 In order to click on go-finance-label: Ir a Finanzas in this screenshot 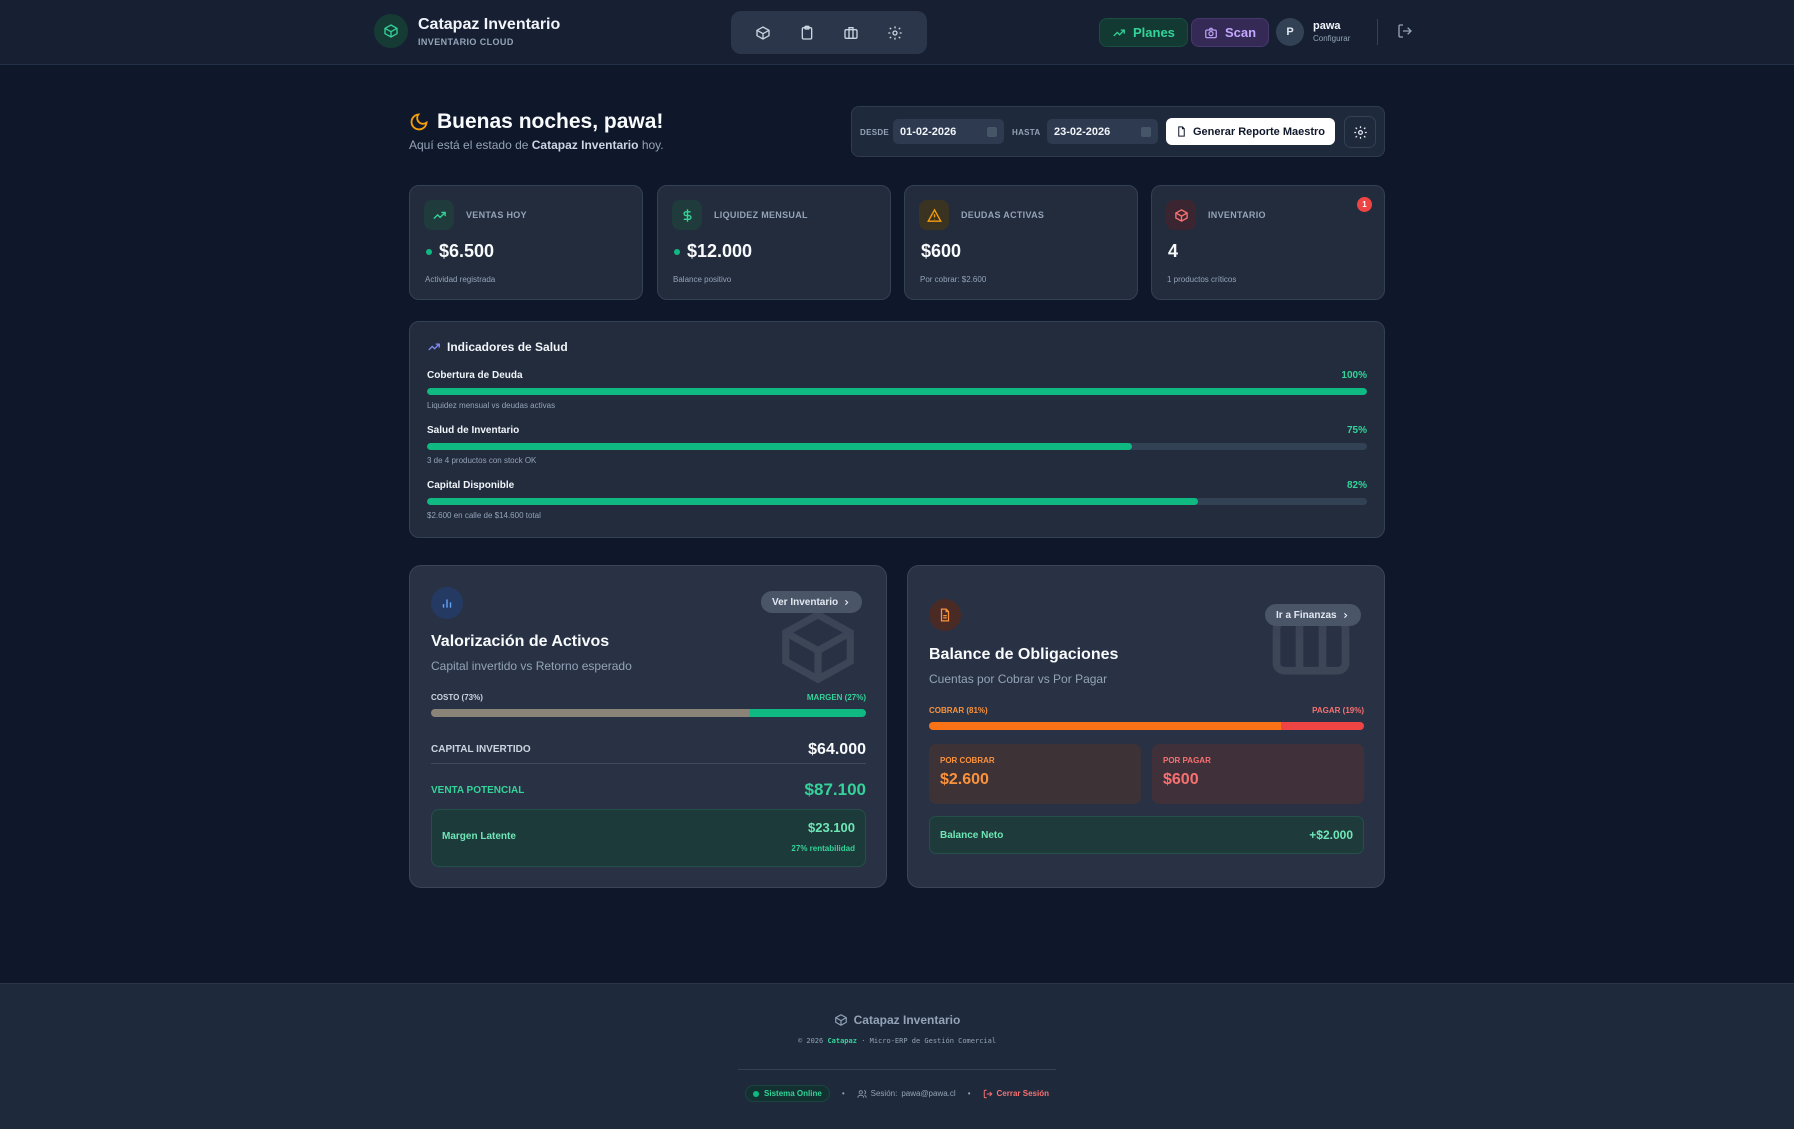, I will do `click(1306, 615)`.